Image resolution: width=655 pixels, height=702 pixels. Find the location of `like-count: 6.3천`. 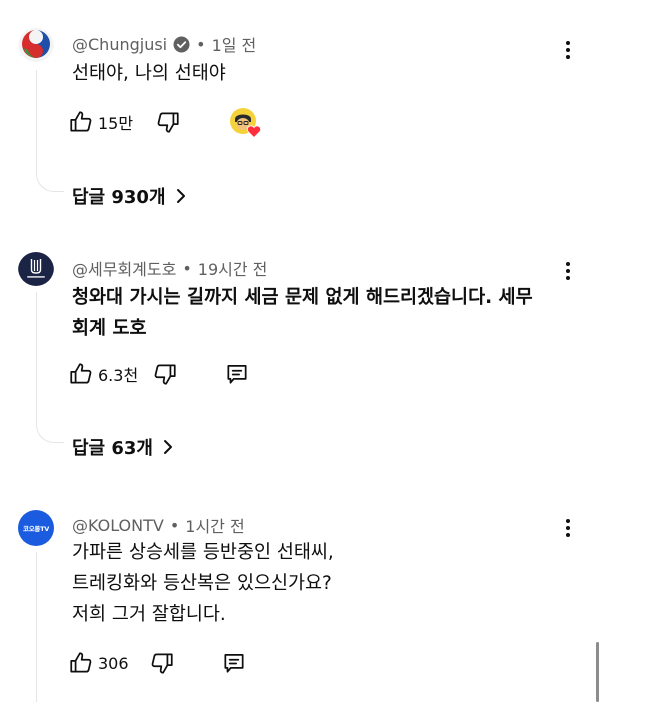

like-count: 6.3천 is located at coordinates (118, 375).